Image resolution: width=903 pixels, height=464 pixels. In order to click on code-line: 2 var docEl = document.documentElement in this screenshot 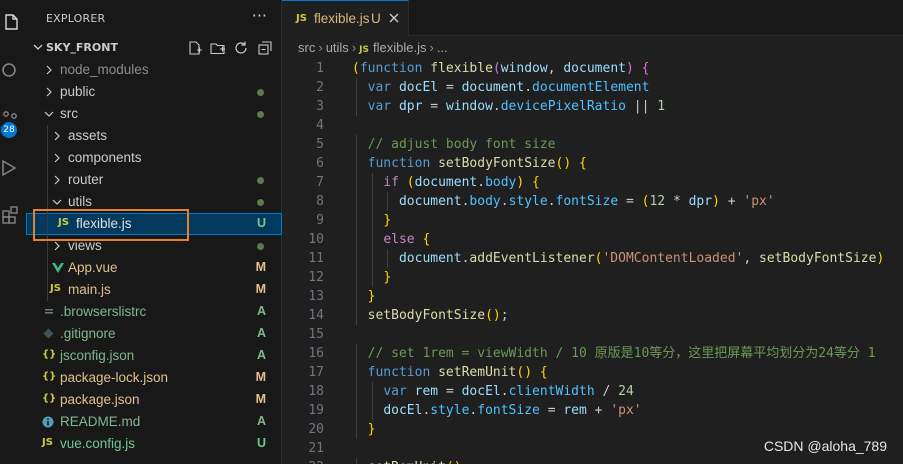, I will do `click(592, 87)`.